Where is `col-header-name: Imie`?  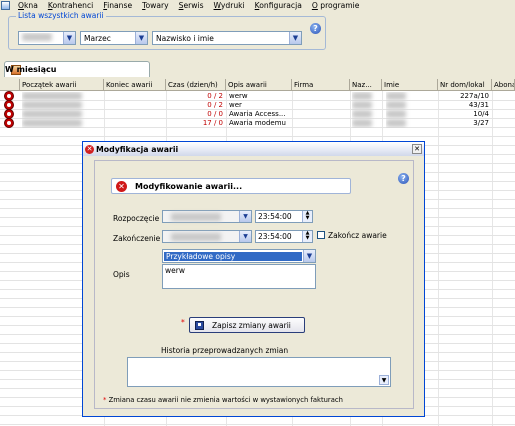 col-header-name: Imie is located at coordinates (410, 85).